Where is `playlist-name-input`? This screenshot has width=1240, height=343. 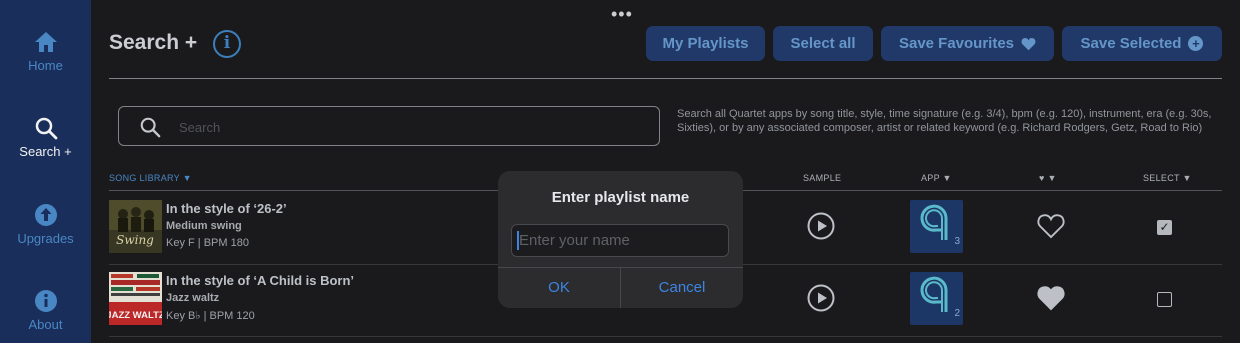 playlist-name-input is located at coordinates (620, 240).